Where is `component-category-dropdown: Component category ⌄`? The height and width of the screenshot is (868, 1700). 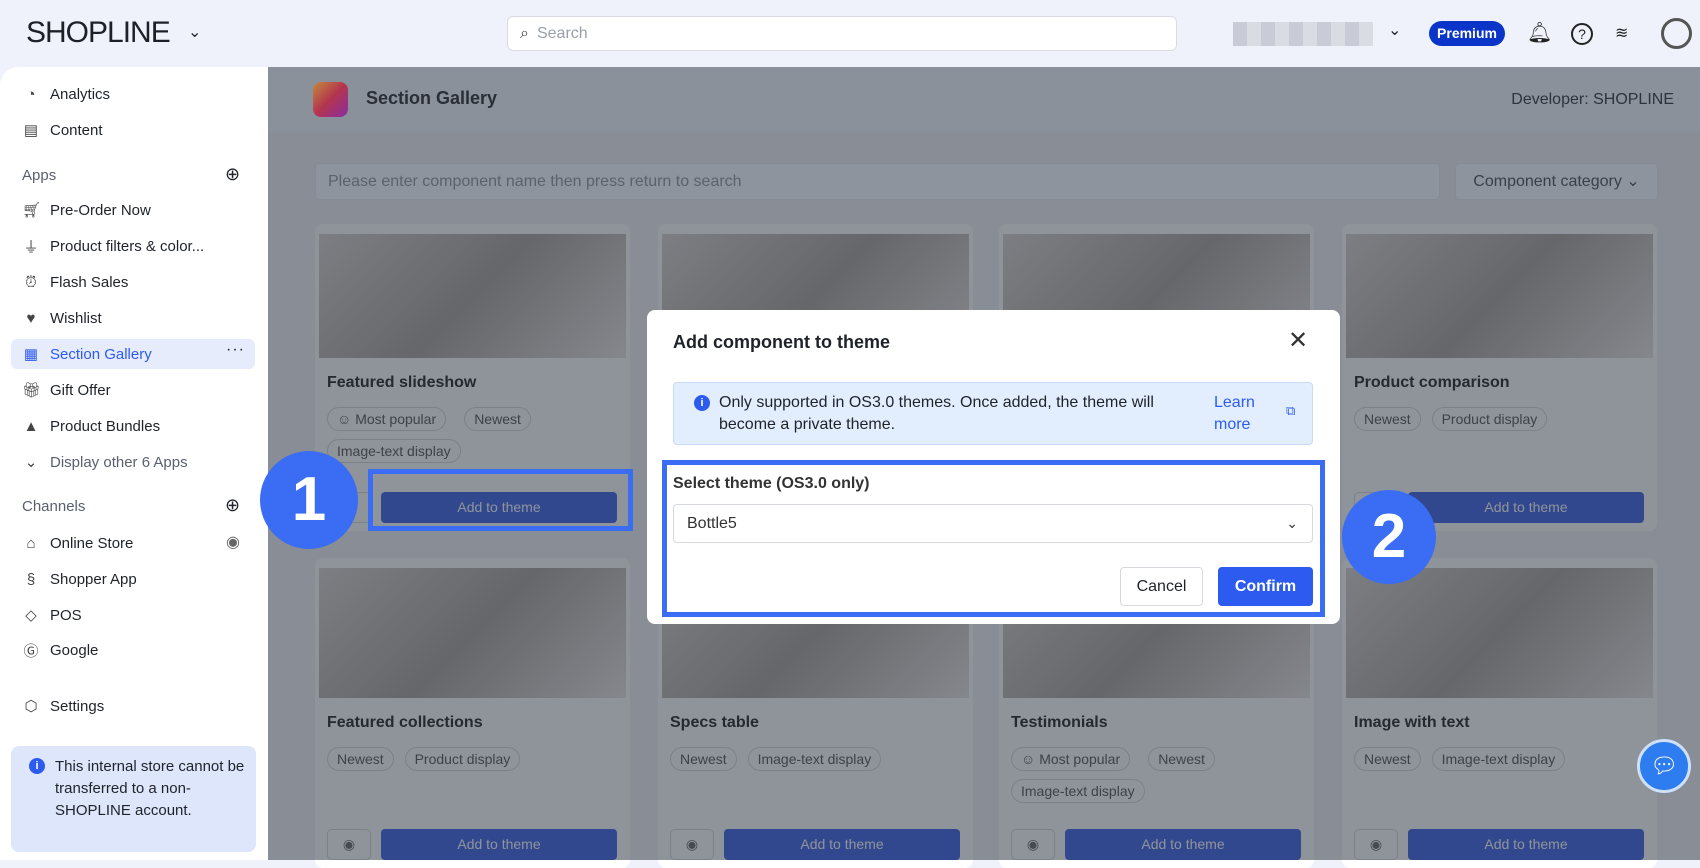 component-category-dropdown: Component category ⌄ is located at coordinates (1556, 181).